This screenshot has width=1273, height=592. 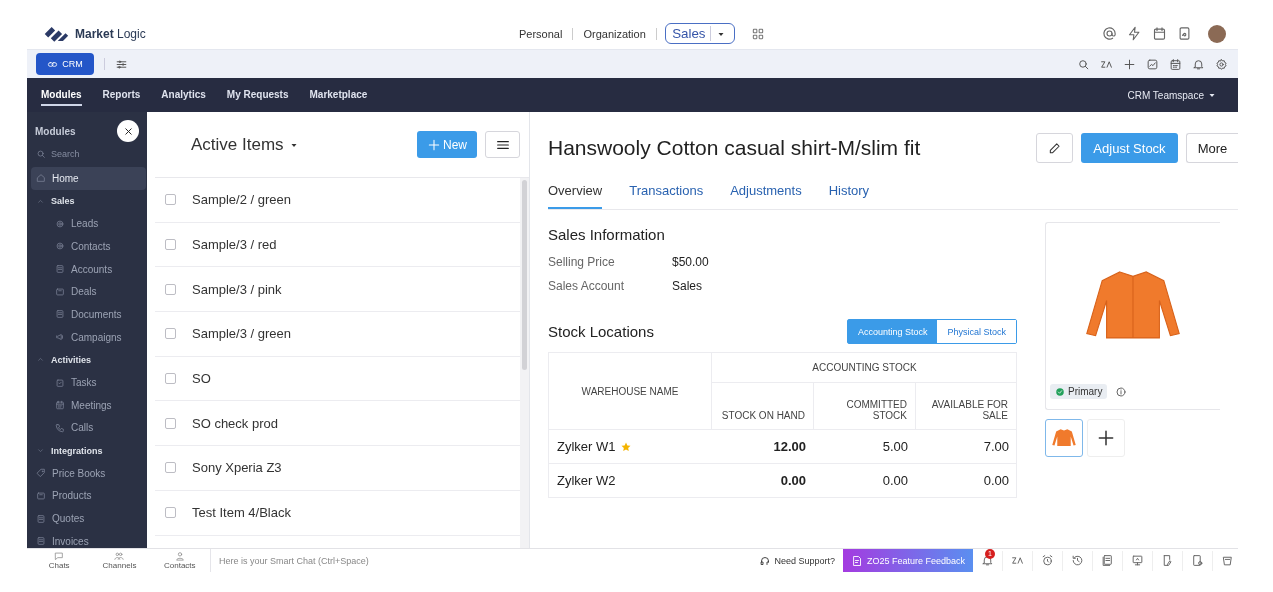 What do you see at coordinates (241, 200) in the screenshot?
I see `item-name: Sample/2 / green` at bounding box center [241, 200].